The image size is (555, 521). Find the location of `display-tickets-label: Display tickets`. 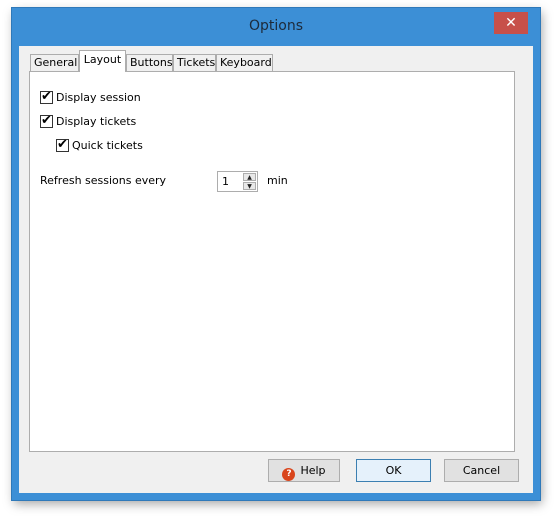

display-tickets-label: Display tickets is located at coordinates (96, 121).